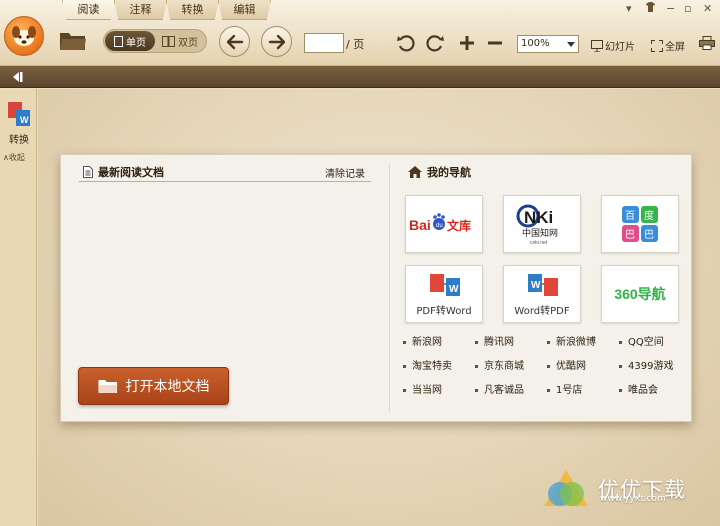 This screenshot has height=526, width=720. I want to click on svg-text: 文库, so click(459, 225).